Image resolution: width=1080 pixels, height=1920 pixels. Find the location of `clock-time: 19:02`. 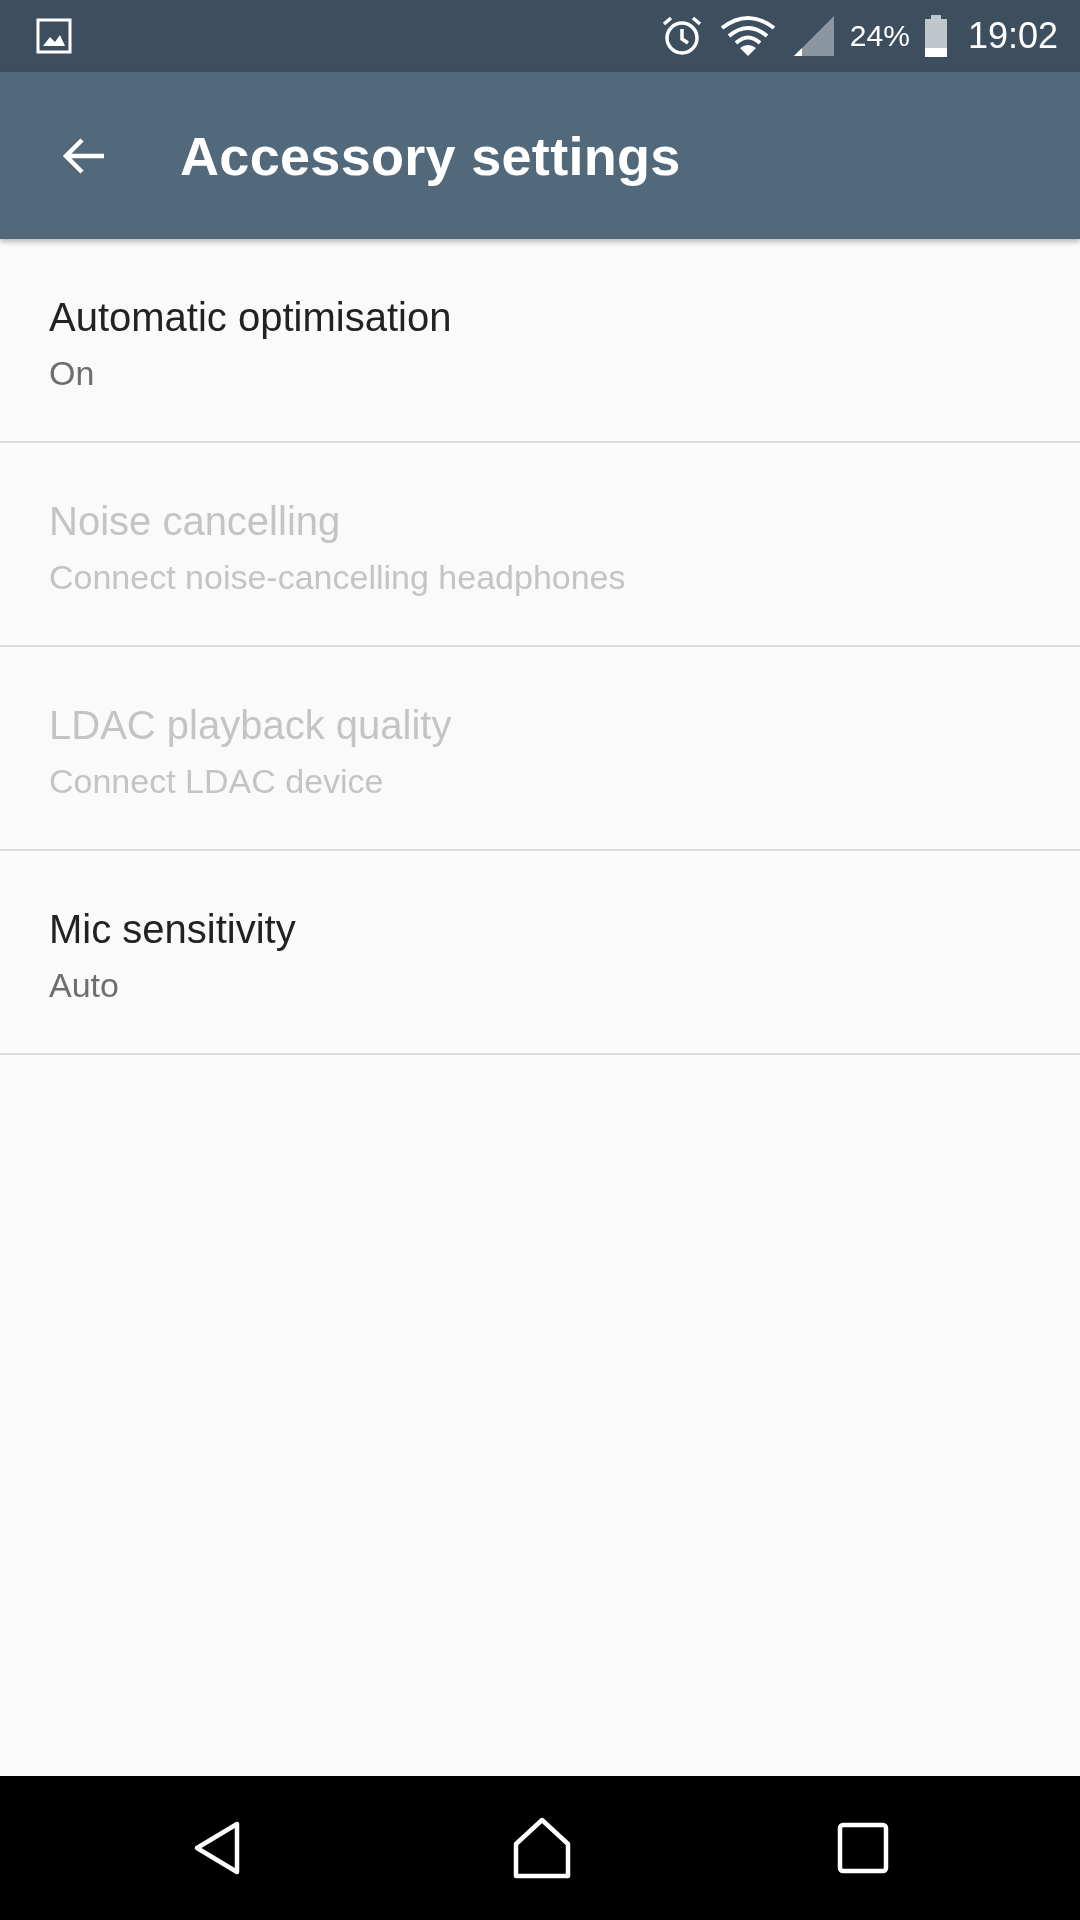

clock-time: 19:02 is located at coordinates (1012, 36).